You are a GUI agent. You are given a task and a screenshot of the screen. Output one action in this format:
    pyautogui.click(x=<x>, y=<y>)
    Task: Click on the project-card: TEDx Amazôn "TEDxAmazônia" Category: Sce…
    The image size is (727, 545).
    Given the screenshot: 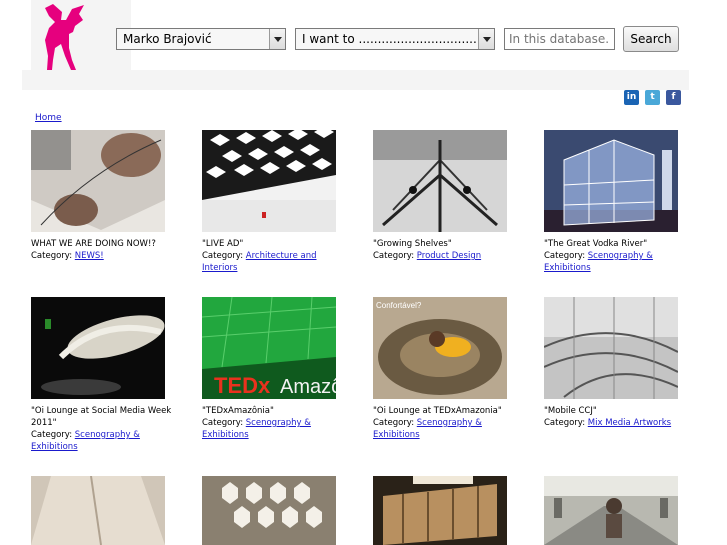 What is the action you would take?
    pyautogui.click(x=277, y=369)
    